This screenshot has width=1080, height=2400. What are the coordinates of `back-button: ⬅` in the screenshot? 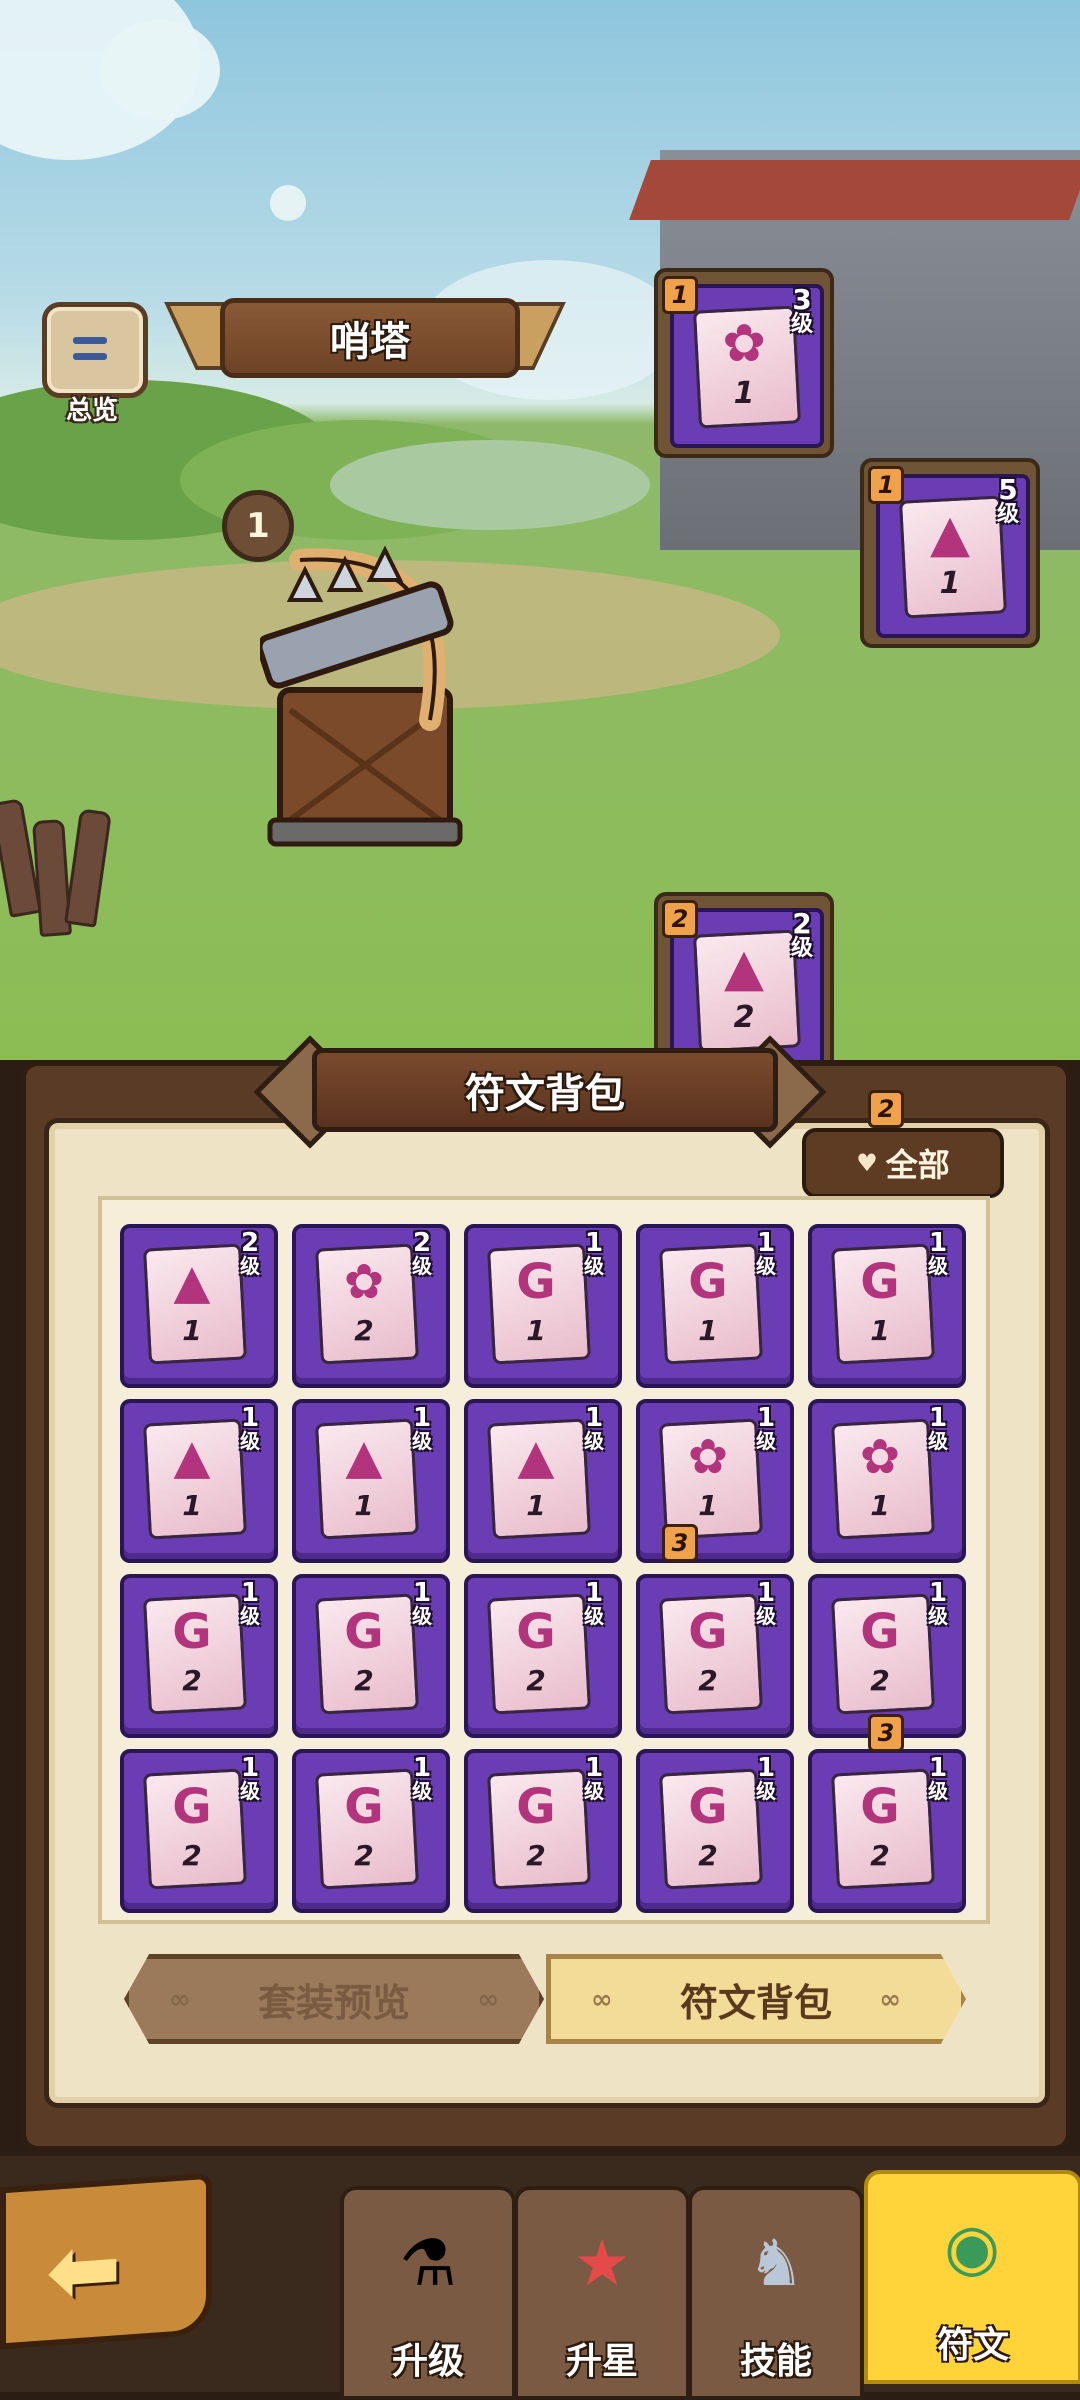 It's located at (106, 2261).